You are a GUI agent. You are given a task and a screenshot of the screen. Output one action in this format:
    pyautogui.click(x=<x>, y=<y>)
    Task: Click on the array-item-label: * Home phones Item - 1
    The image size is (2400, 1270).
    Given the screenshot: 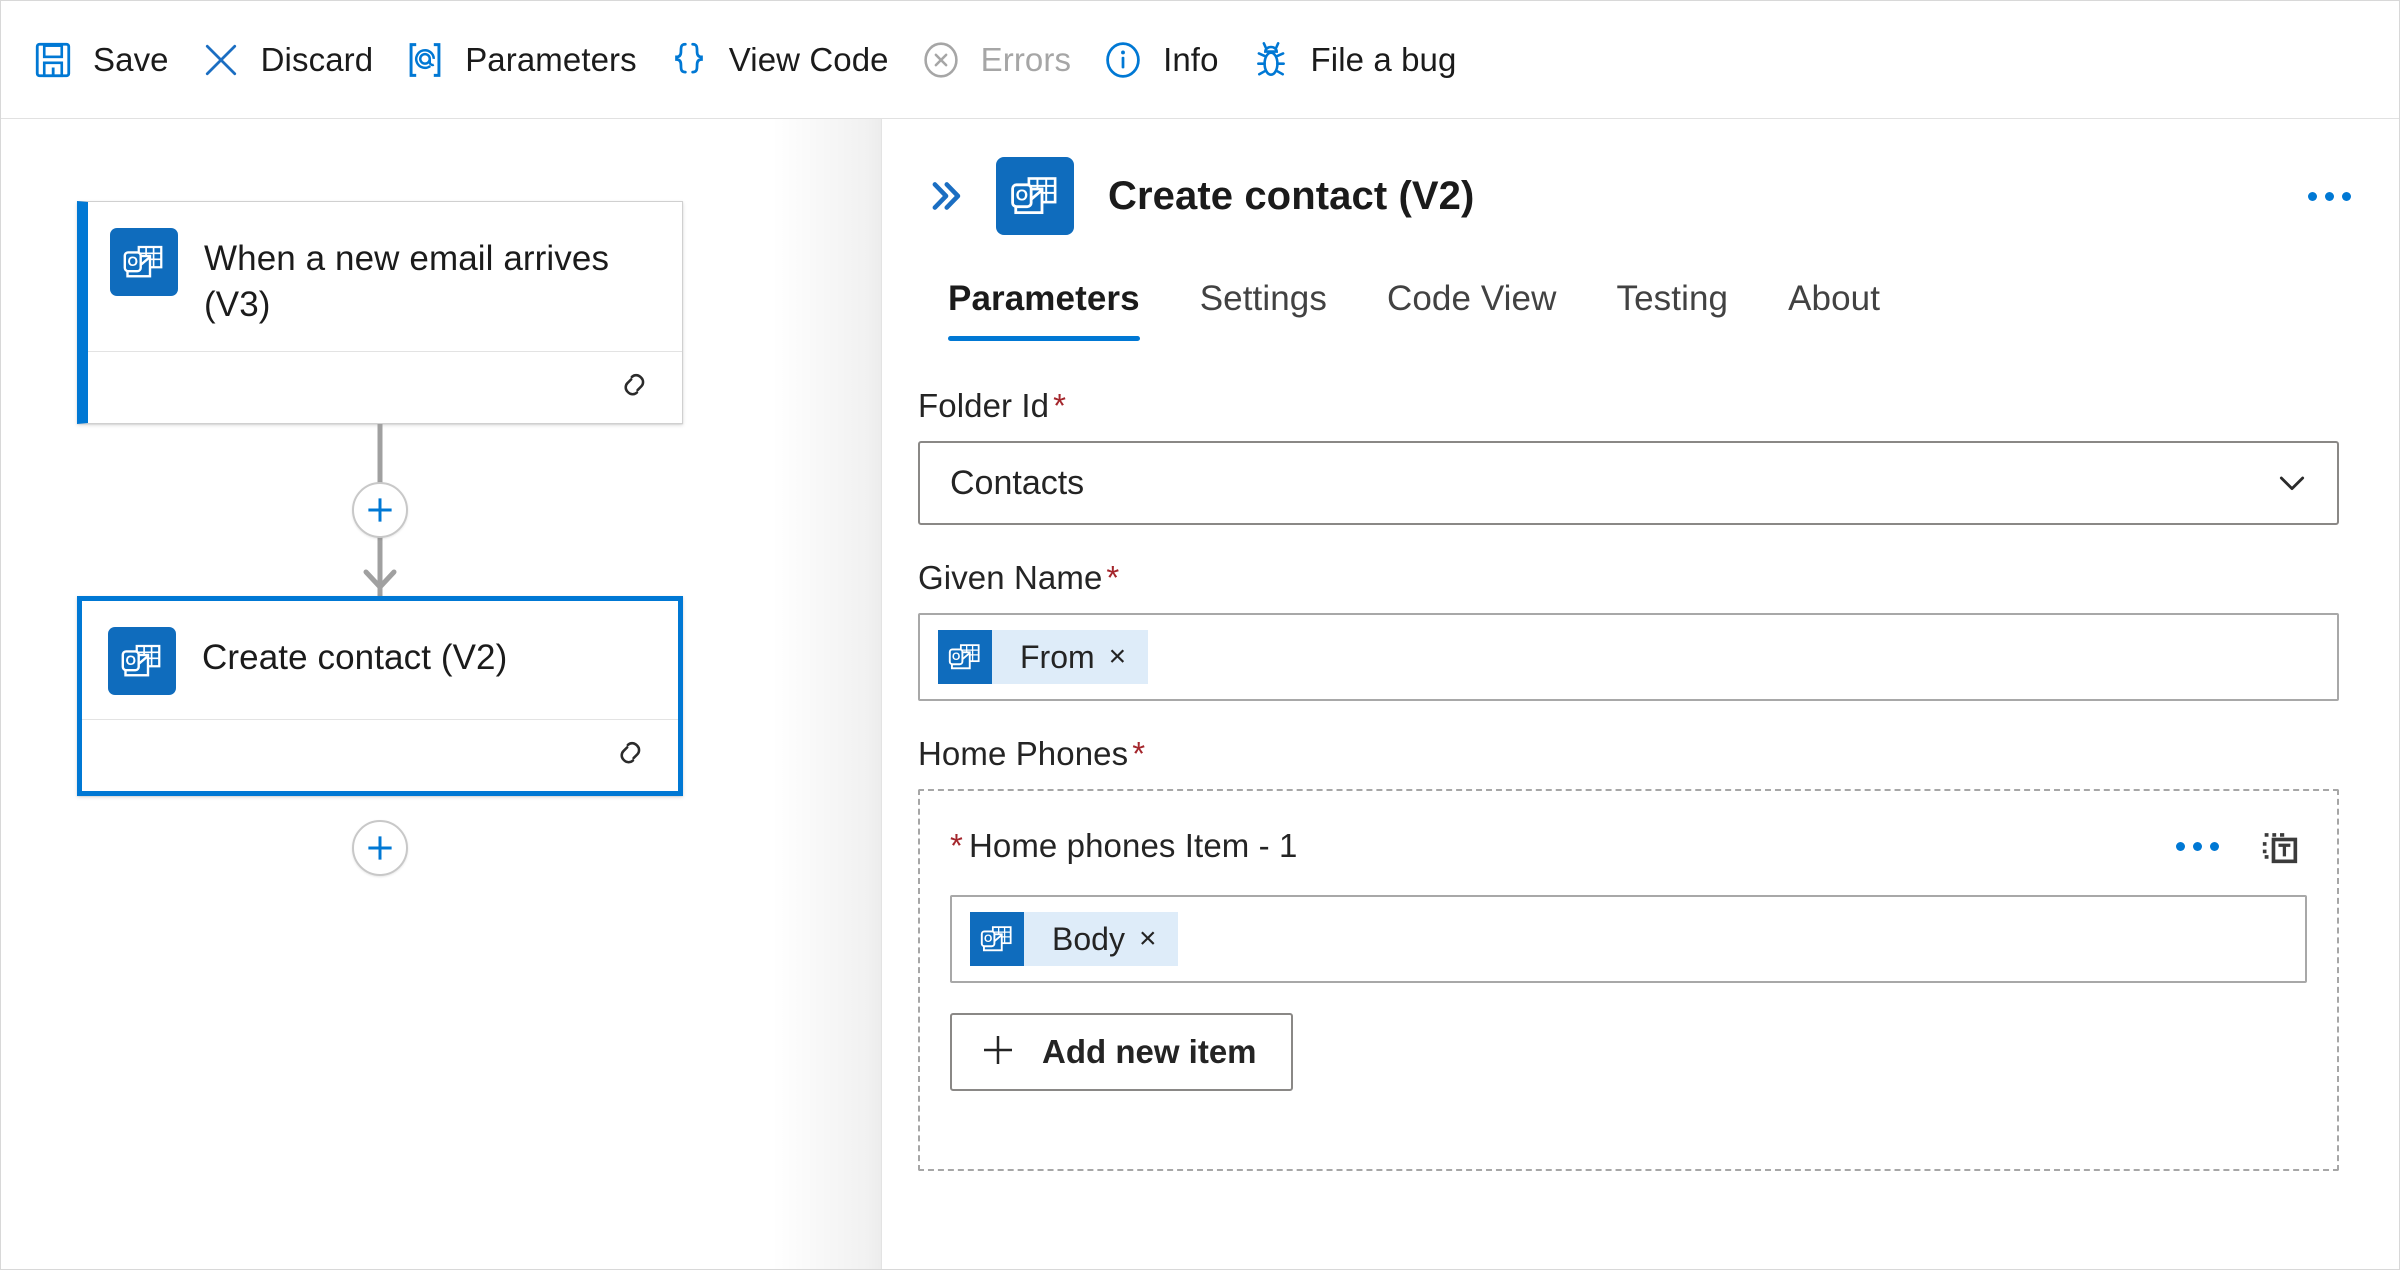 What is the action you would take?
    pyautogui.click(x=1558, y=846)
    